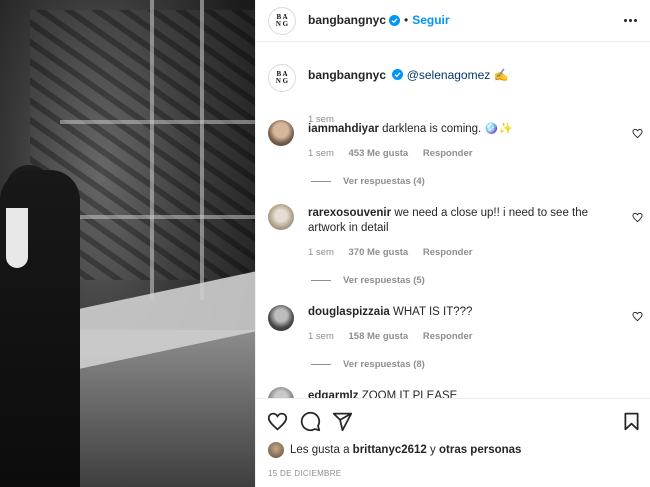  What do you see at coordinates (379, 336) in the screenshot?
I see `comment-likes: 158 Me gusta` at bounding box center [379, 336].